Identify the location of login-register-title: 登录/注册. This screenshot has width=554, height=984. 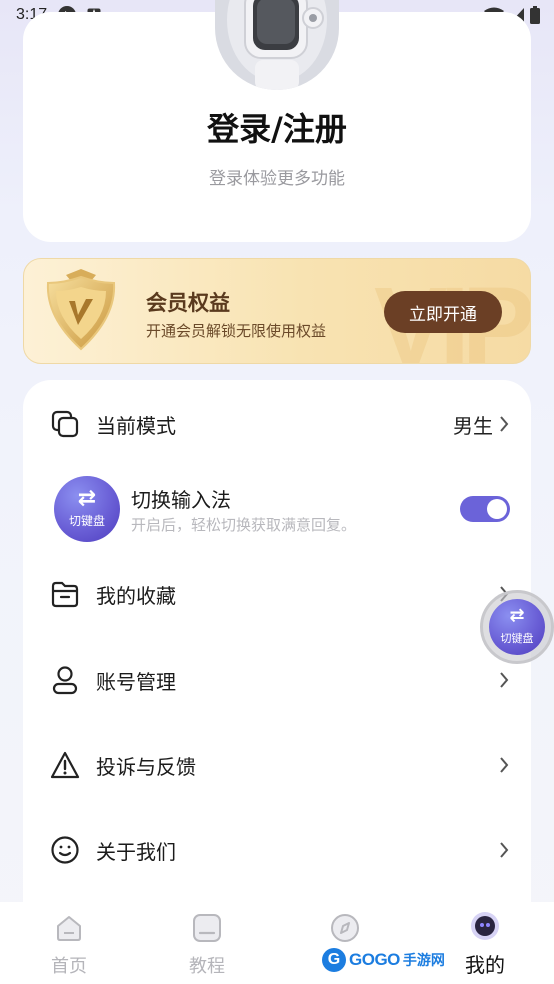
(277, 127).